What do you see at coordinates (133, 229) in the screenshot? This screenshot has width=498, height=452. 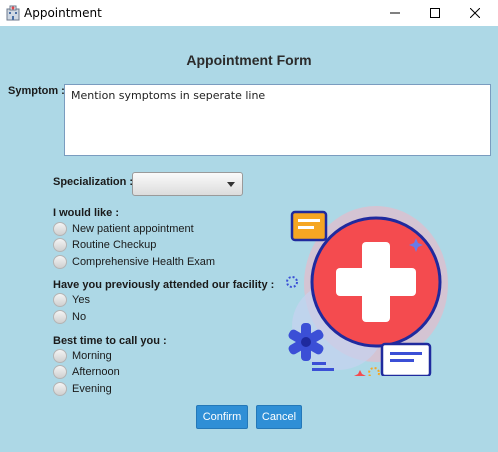 I see `radio-label: New patient appointment` at bounding box center [133, 229].